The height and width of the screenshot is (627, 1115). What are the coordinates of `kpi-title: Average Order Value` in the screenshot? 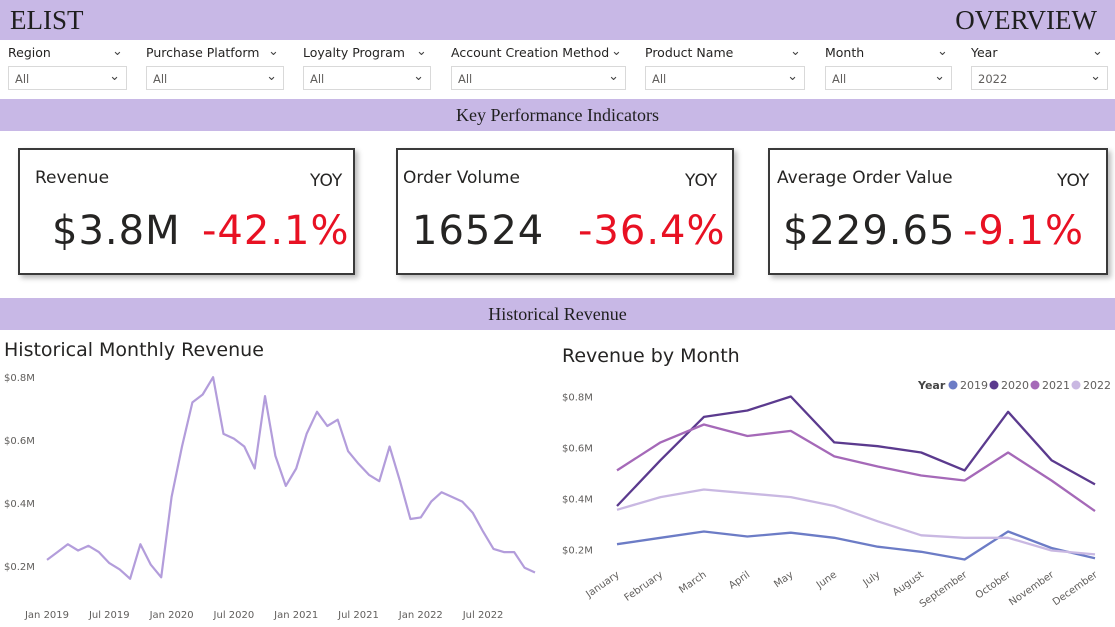 It's located at (865, 178).